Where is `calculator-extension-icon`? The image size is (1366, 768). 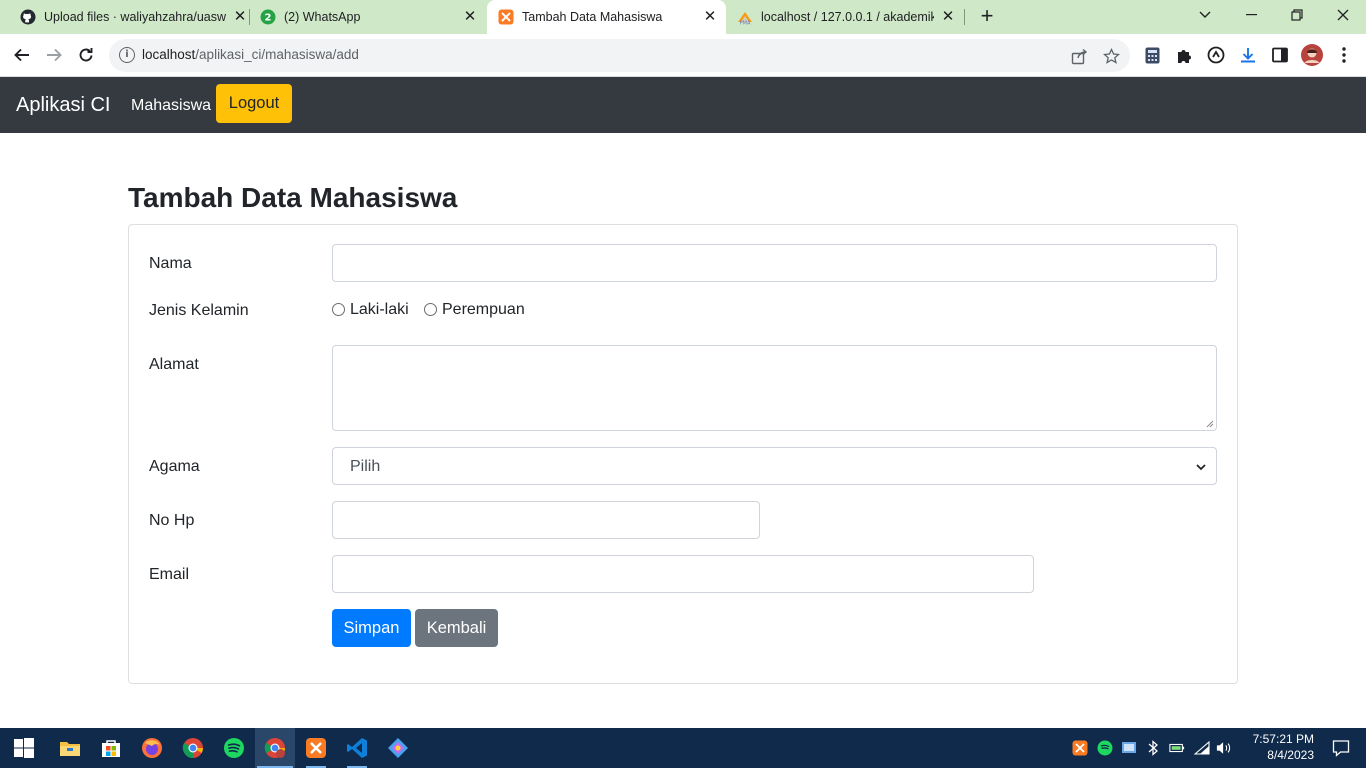
calculator-extension-icon is located at coordinates (1152, 55).